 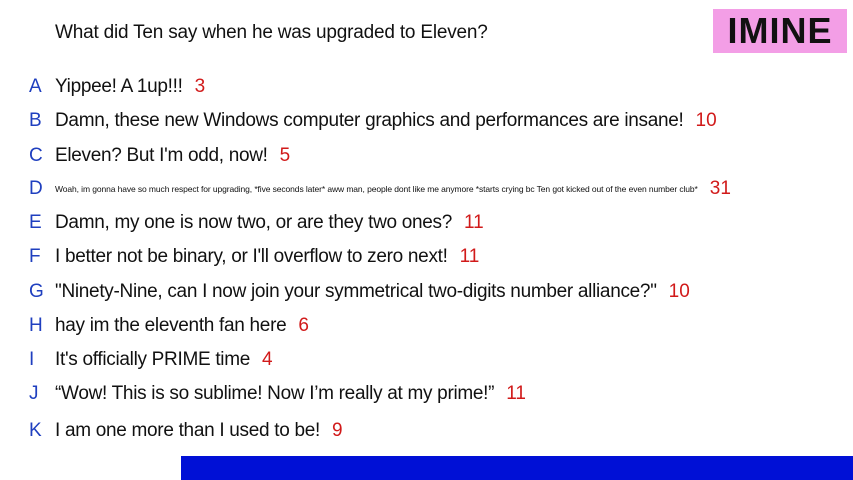 What do you see at coordinates (119, 86) in the screenshot?
I see `answer-text: Yippee! A 1up!!!` at bounding box center [119, 86].